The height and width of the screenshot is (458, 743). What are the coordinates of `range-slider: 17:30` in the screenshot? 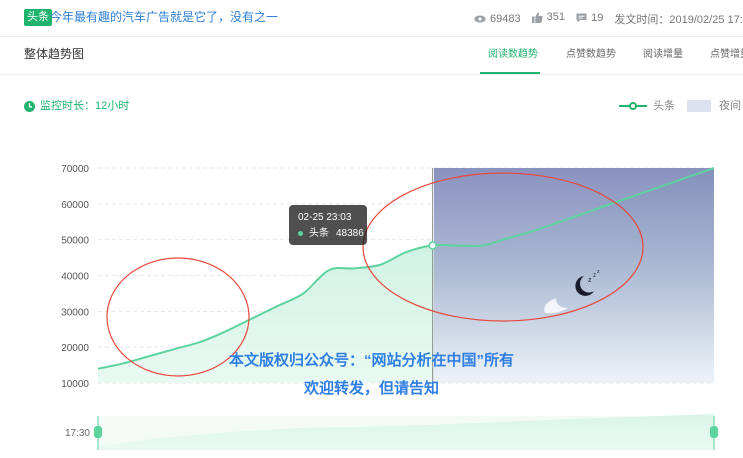 It's located at (391, 432).